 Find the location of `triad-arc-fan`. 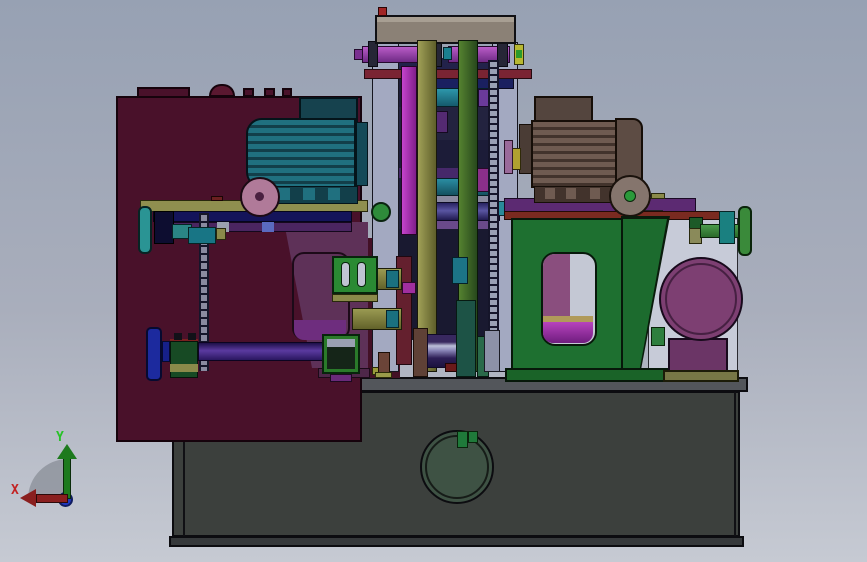

triad-arc-fan is located at coordinates (48, 479).